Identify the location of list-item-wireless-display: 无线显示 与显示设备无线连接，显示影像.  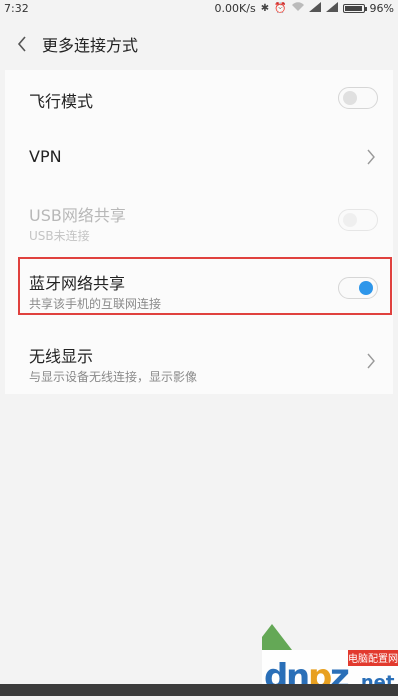
(199, 361).